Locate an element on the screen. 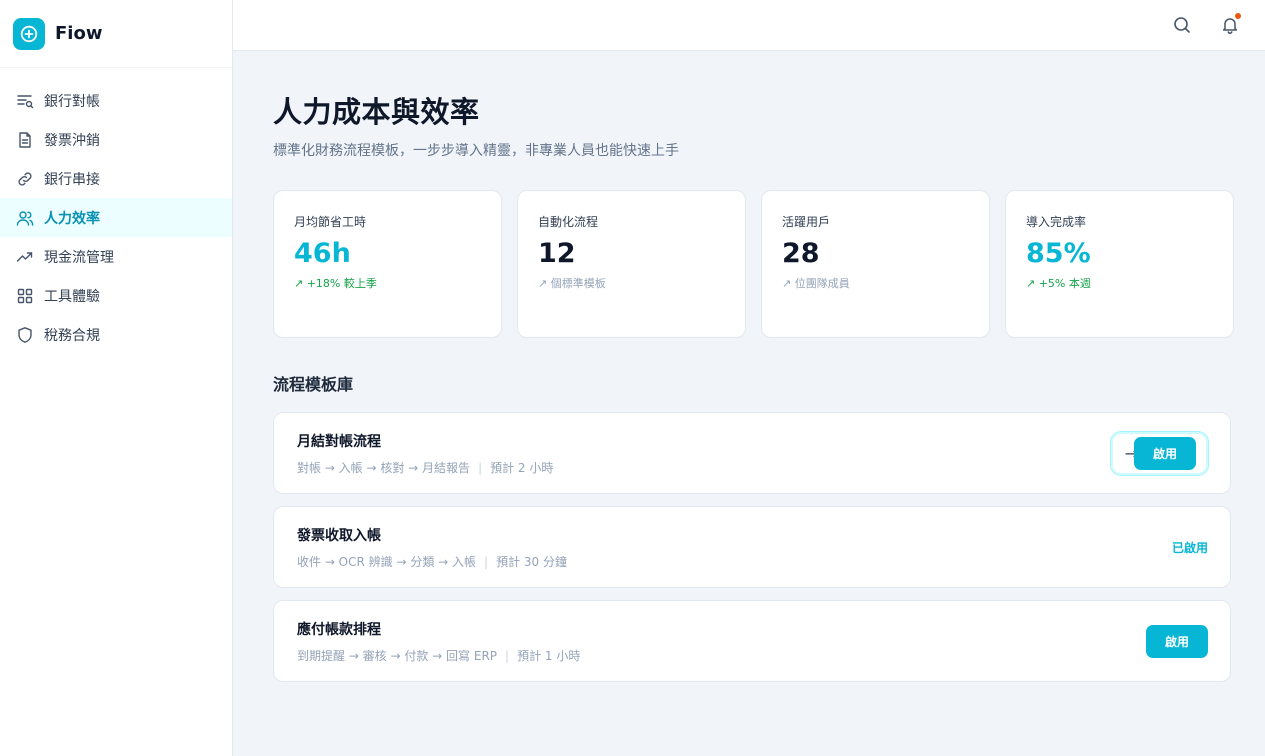 This screenshot has width=1265, height=756. sidebar-item-label: 發票沖銷 is located at coordinates (72, 140).